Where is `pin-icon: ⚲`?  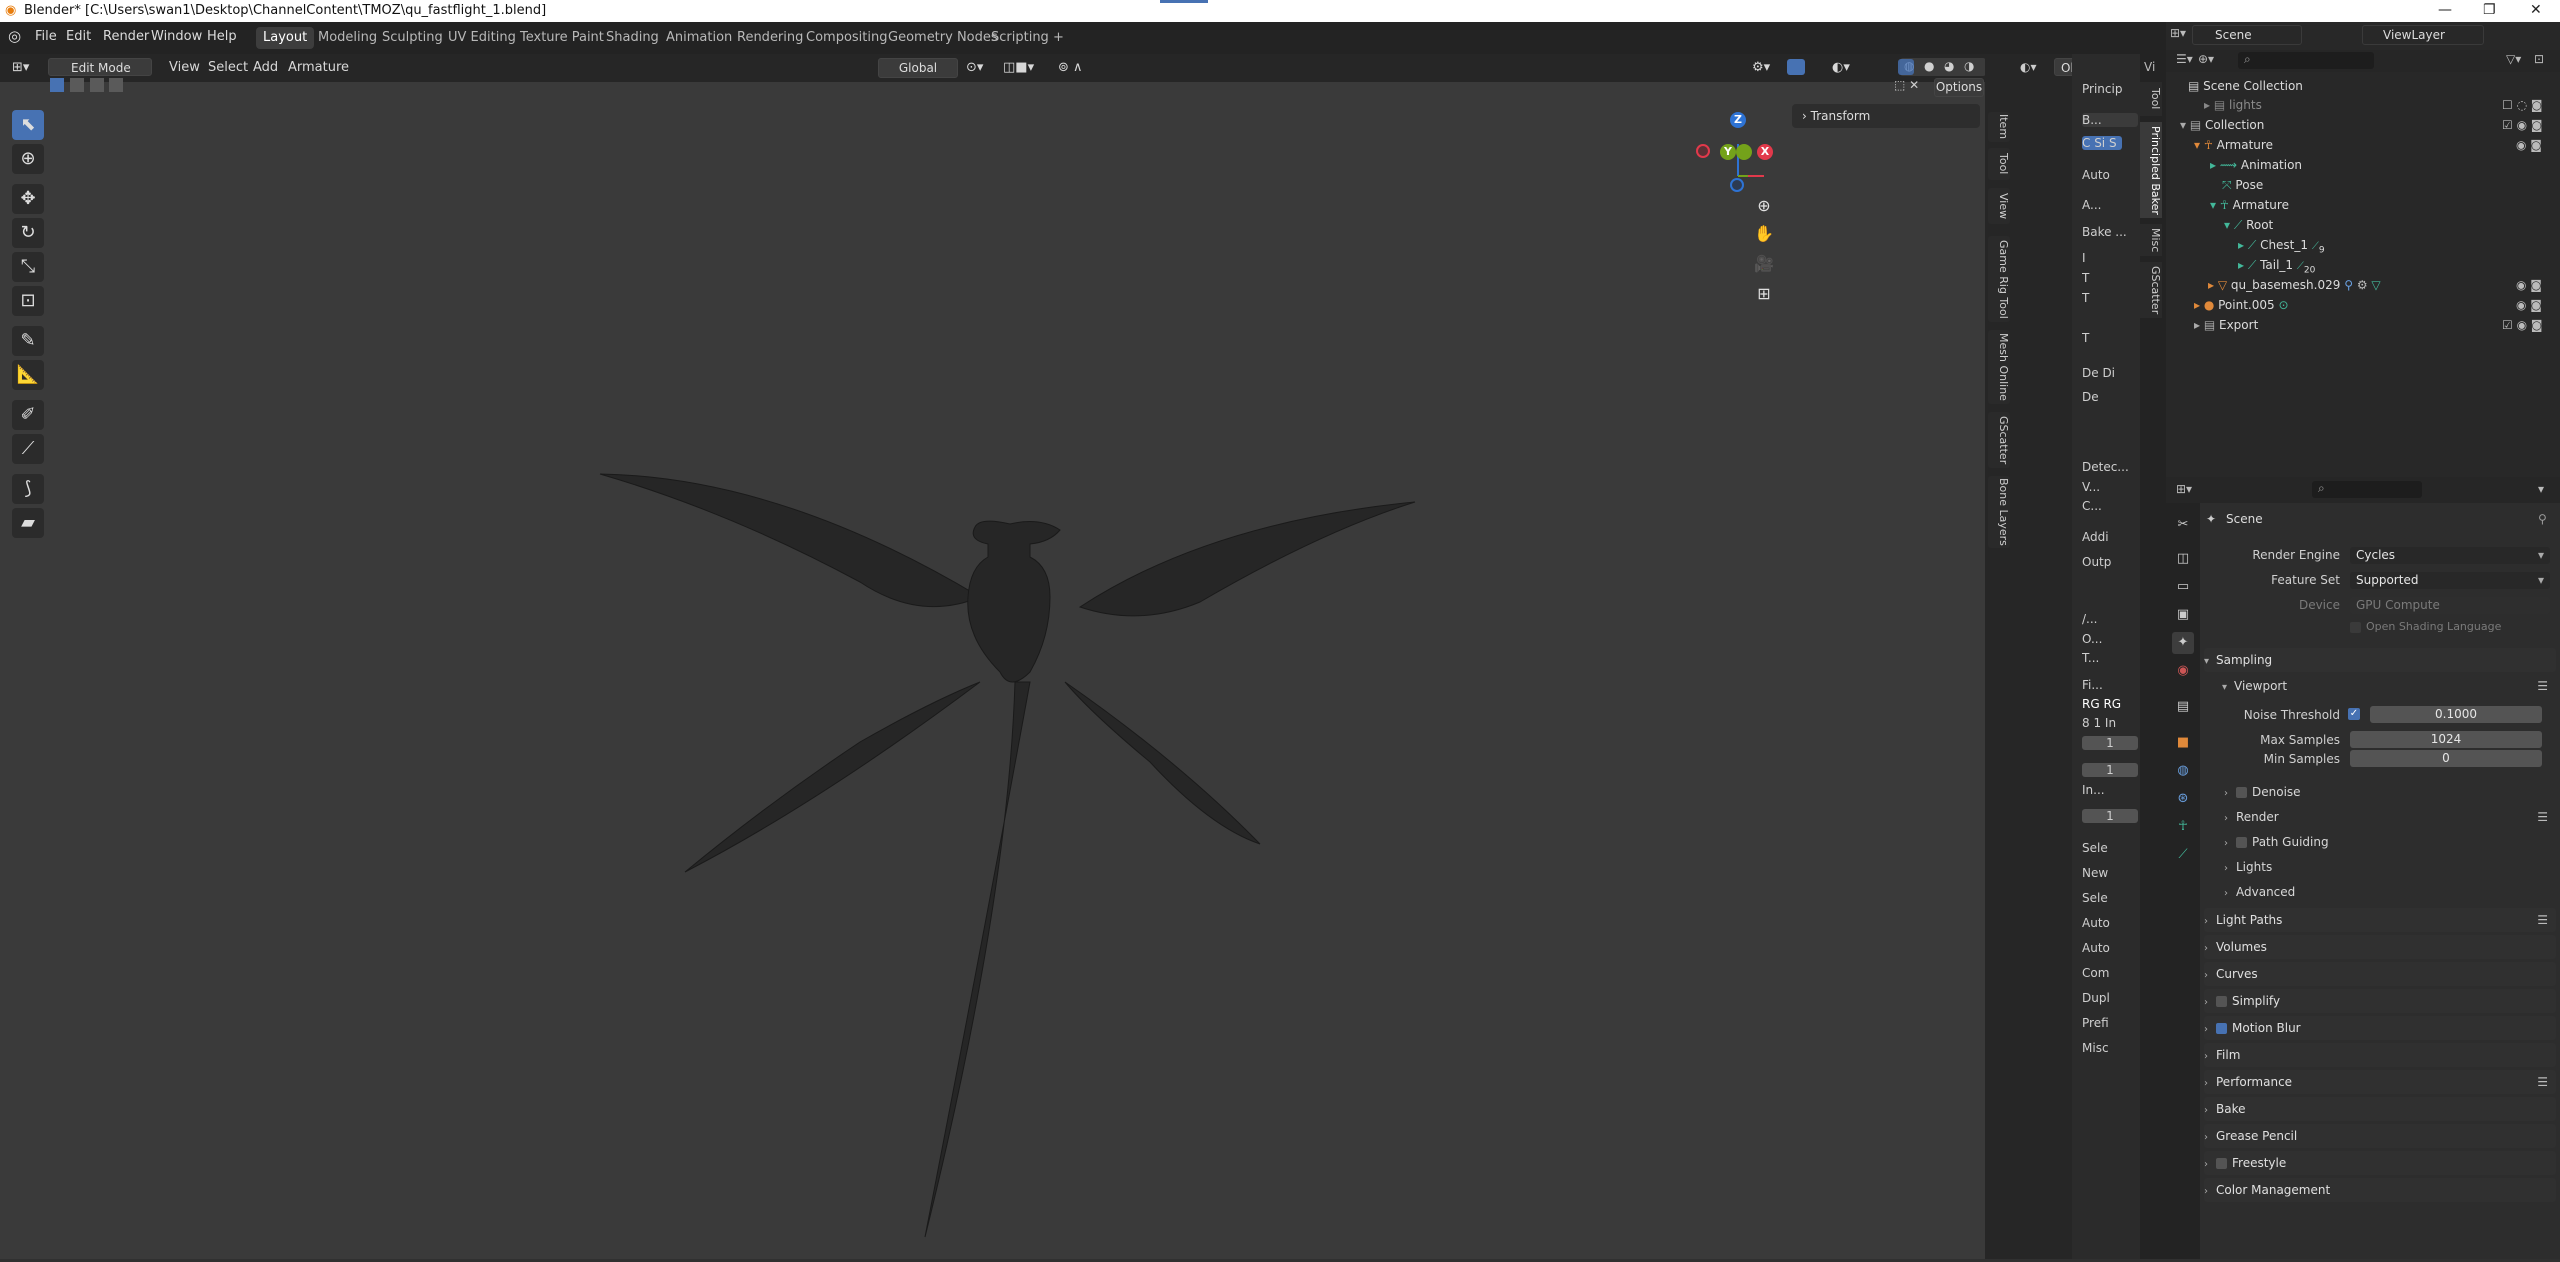 pin-icon: ⚲ is located at coordinates (2542, 519).